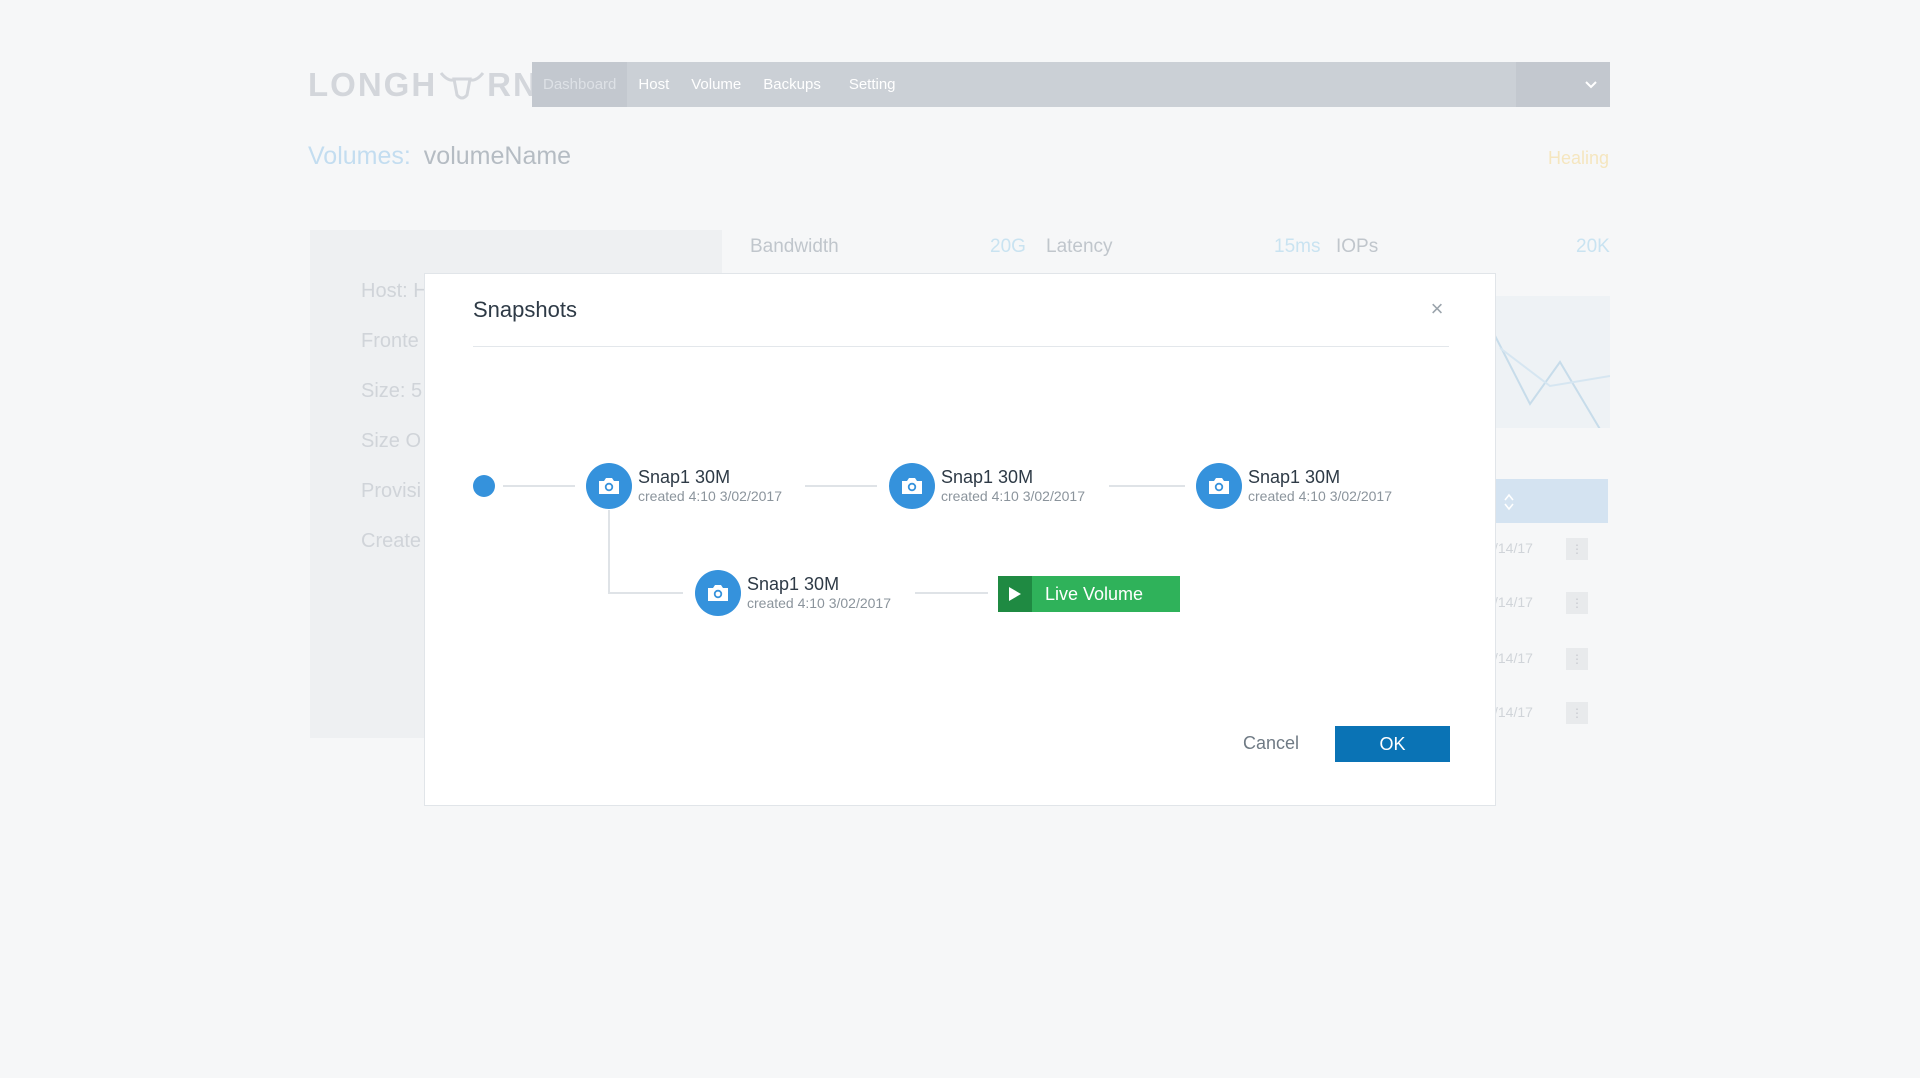 The image size is (1920, 1078). I want to click on longhorn-logo: LONGH RN, so click(423, 85).